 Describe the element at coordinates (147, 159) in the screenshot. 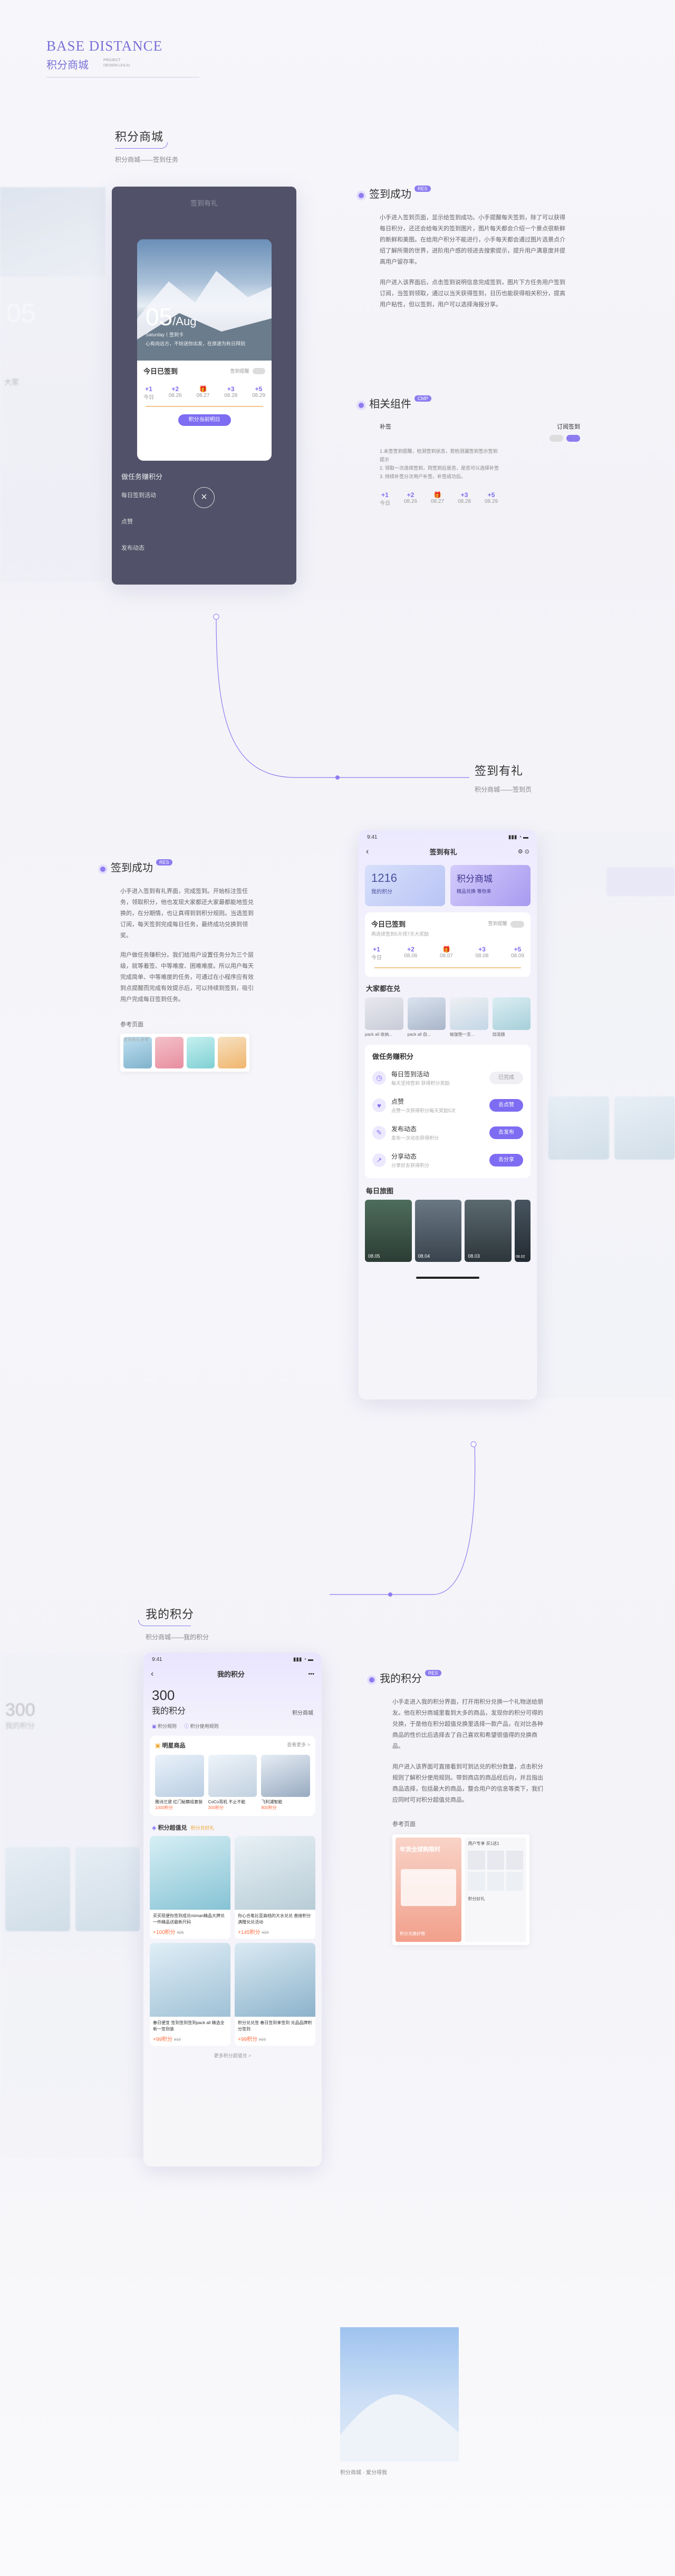

I see `s1-subtitle: 积分商城——签到任务` at that location.